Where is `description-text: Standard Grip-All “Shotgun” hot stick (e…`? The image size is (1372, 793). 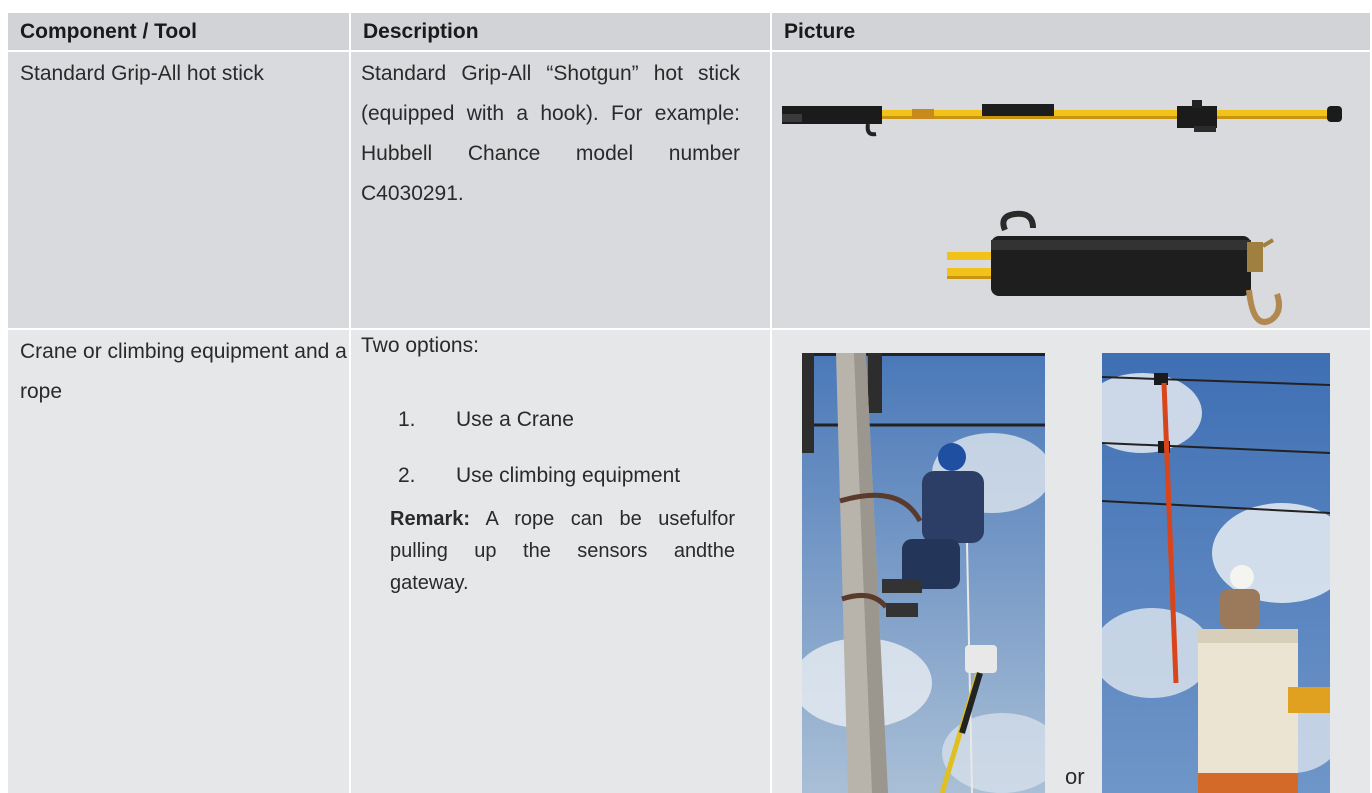 description-text: Standard Grip-All “Shotgun” hot stick (e… is located at coordinates (550, 133).